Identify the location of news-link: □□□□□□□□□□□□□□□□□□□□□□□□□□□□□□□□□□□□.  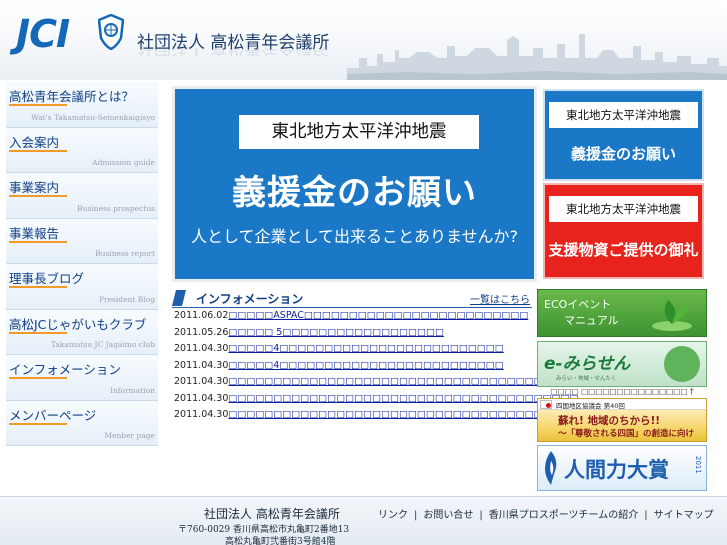
(389, 381).